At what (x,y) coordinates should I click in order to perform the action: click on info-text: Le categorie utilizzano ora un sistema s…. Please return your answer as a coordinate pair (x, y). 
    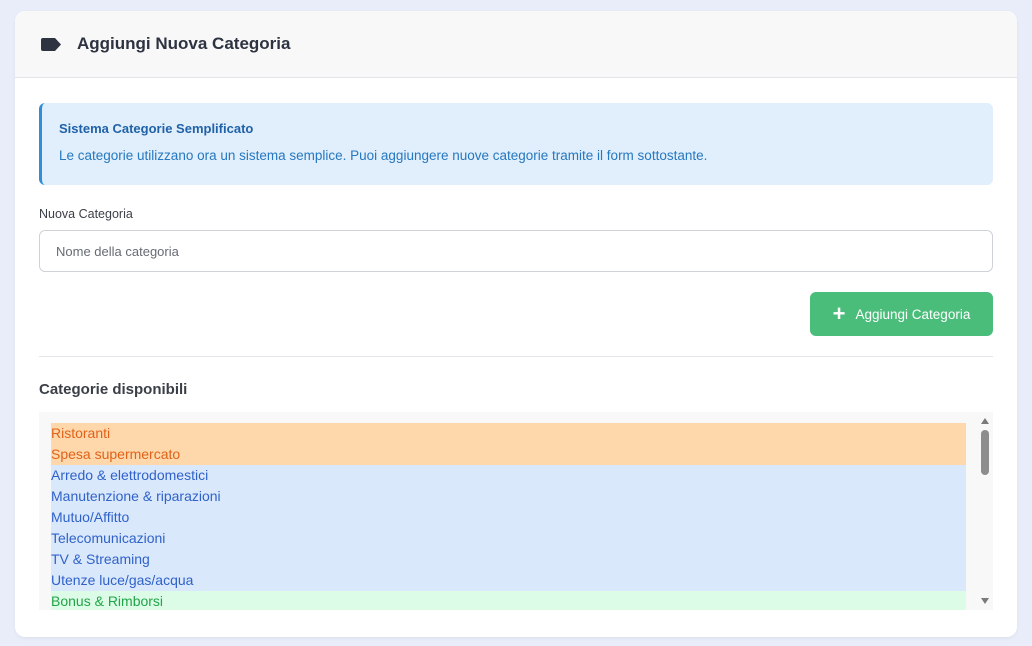
    Looking at the image, I should click on (383, 155).